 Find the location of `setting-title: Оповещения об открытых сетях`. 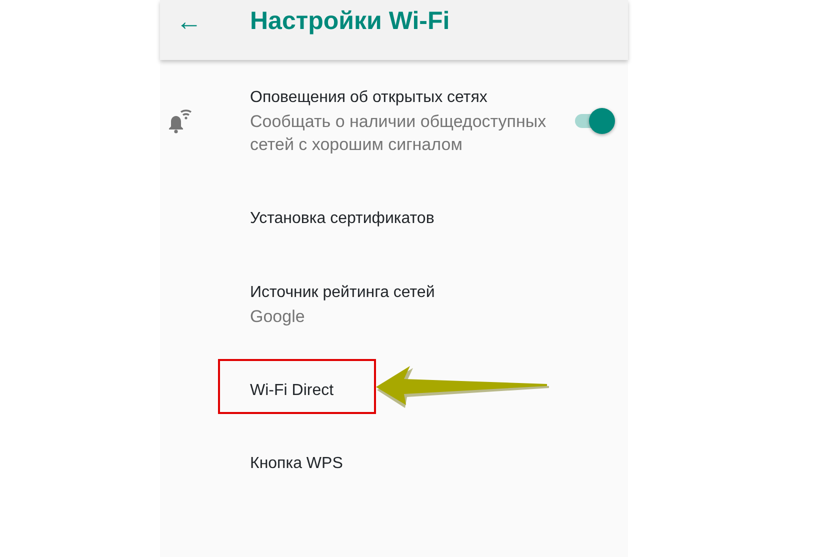

setting-title: Оповещения об открытых сетях is located at coordinates (369, 98).